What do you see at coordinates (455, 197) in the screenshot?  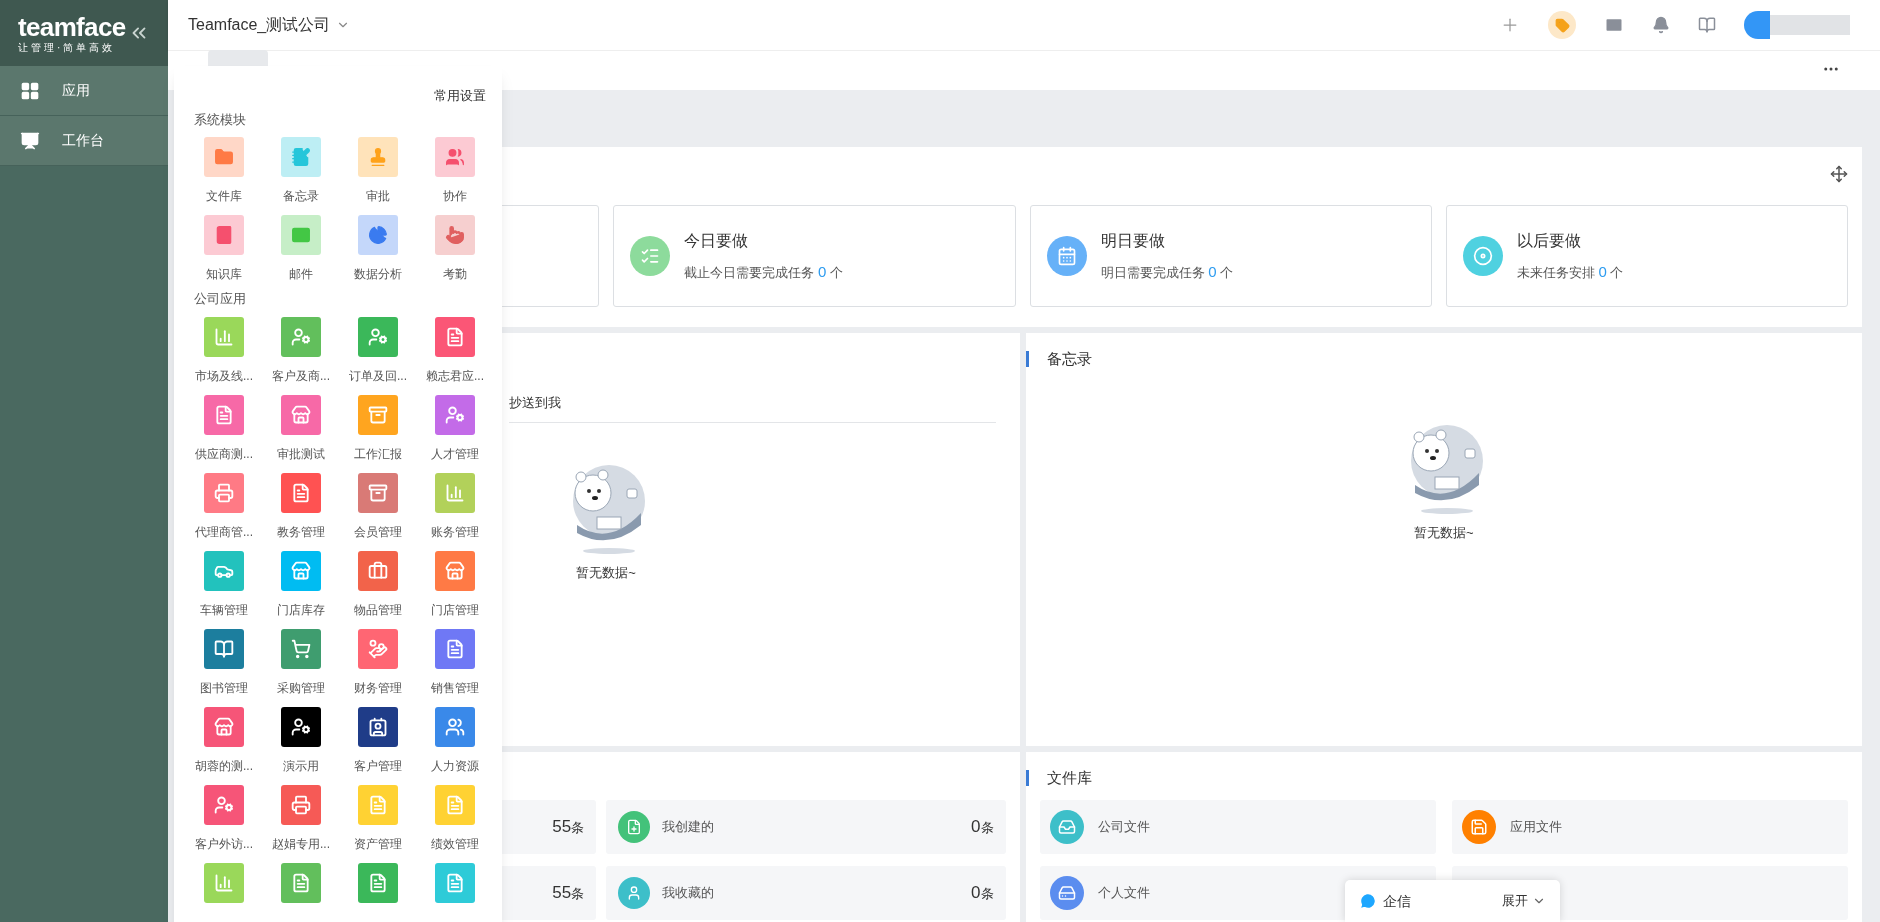 I see `app-label: 协作` at bounding box center [455, 197].